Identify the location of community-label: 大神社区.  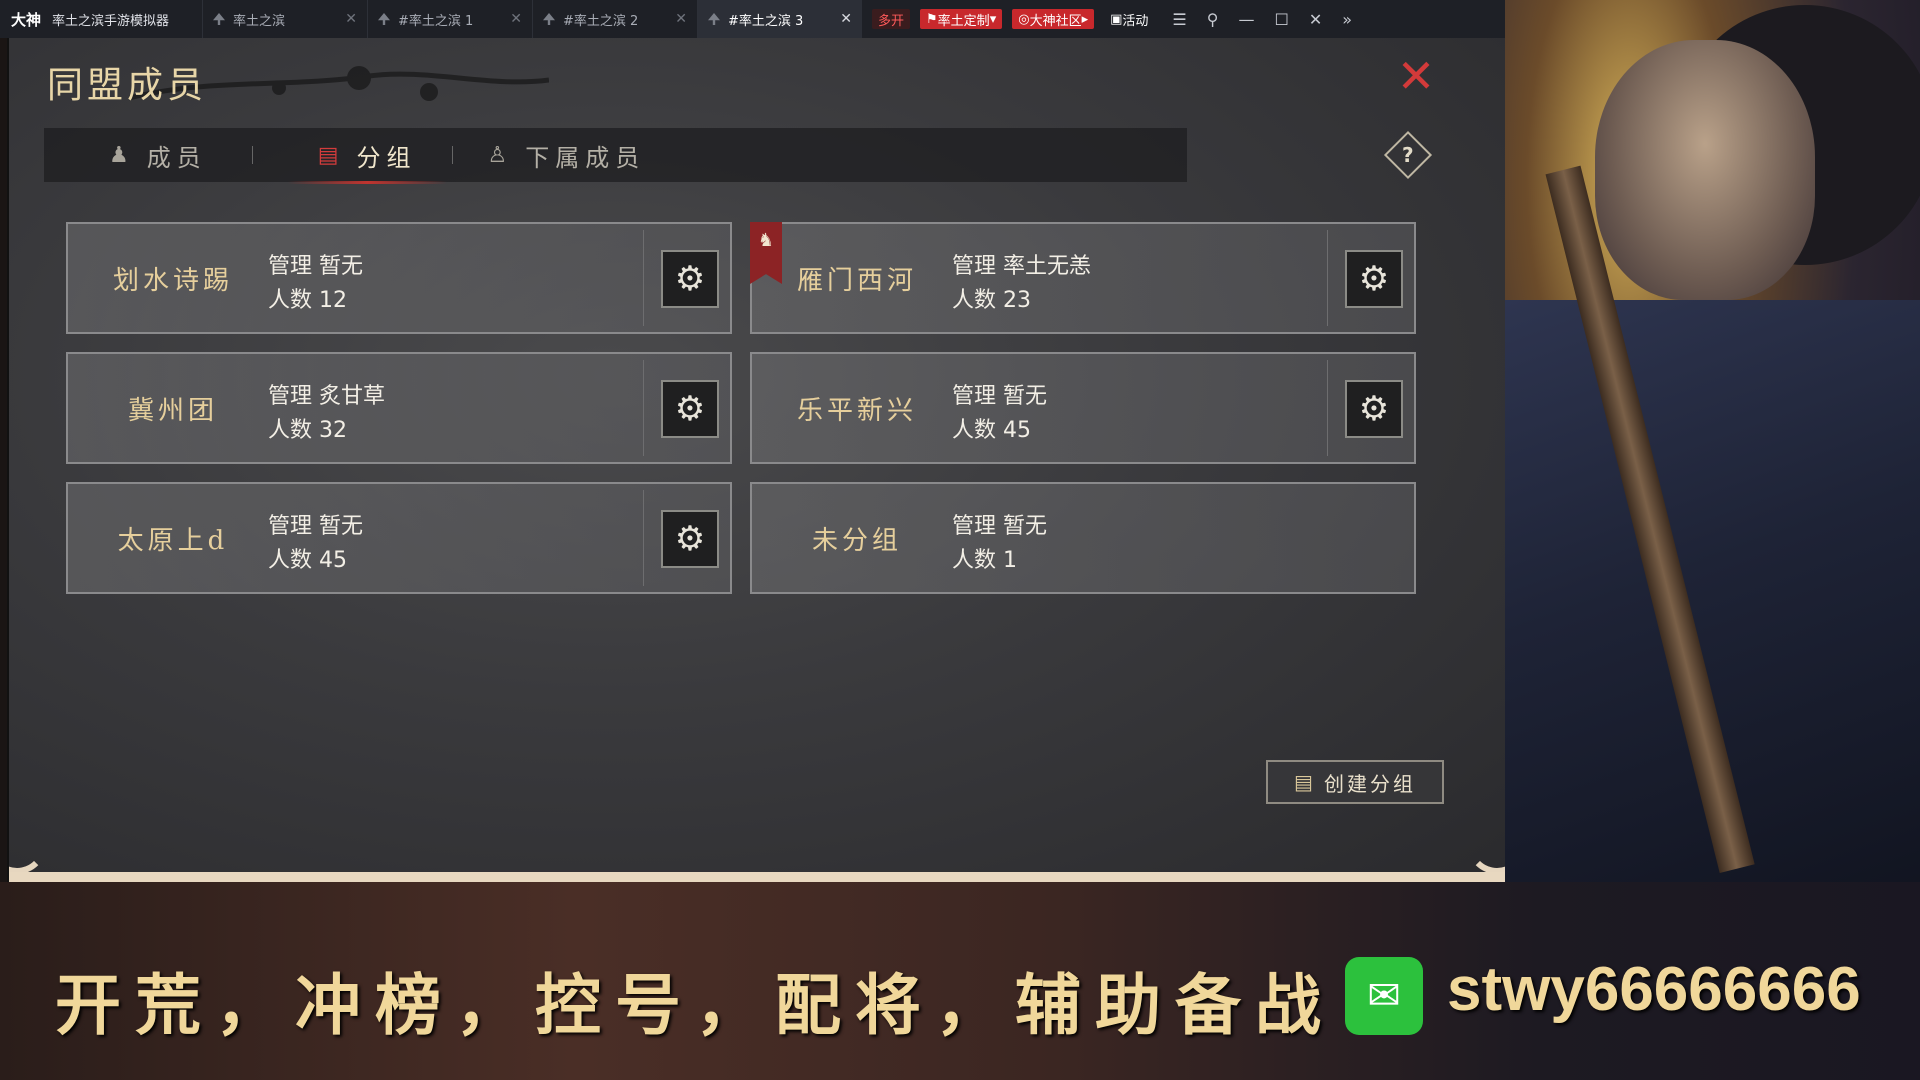
(1055, 21).